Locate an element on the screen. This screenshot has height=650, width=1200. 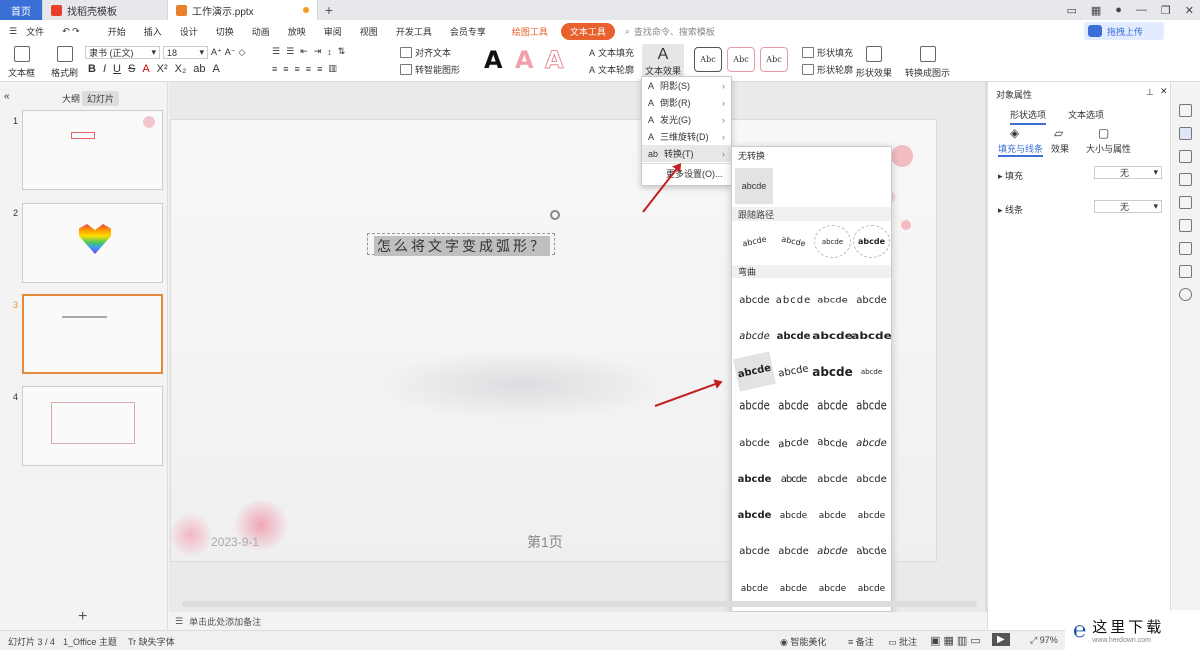
menu-item-1: 插入 is located at coordinates (153, 31).